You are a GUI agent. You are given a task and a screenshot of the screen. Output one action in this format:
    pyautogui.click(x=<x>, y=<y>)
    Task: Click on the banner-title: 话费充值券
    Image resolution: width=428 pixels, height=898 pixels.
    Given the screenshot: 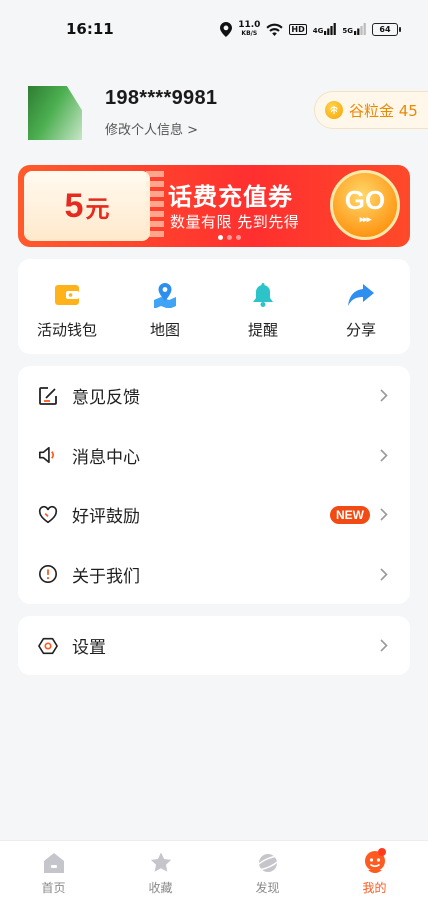 What is the action you would take?
    pyautogui.click(x=230, y=197)
    